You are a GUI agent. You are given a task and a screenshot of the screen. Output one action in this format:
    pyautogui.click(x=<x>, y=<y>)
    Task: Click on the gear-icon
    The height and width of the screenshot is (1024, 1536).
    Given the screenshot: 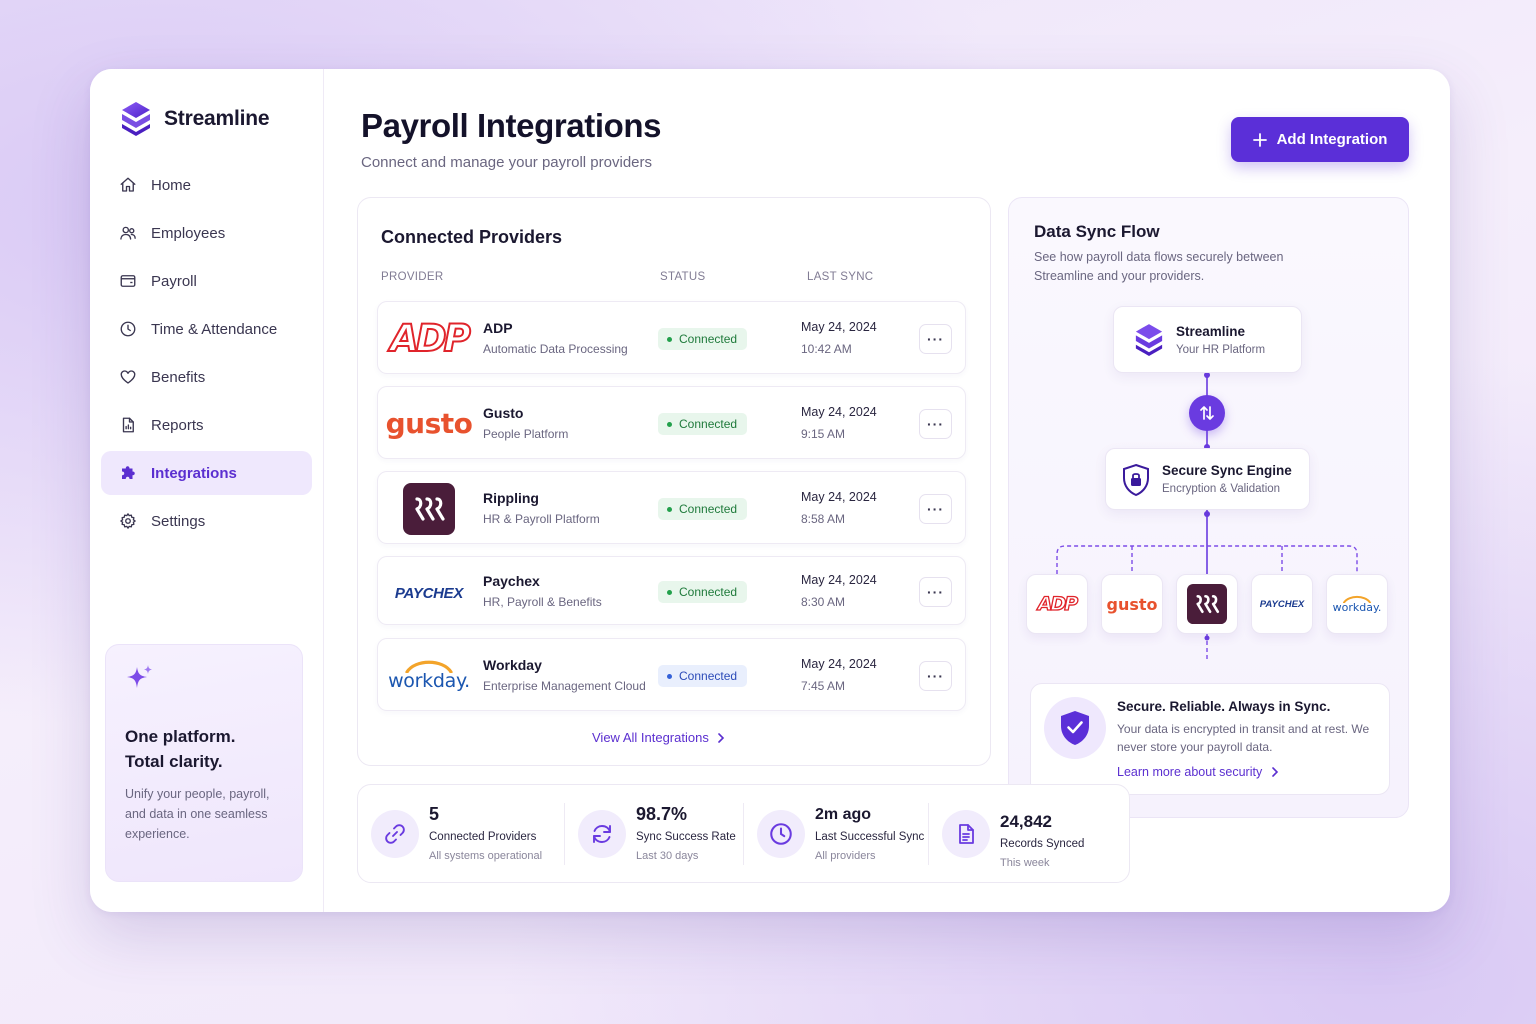 What is the action you would take?
    pyautogui.click(x=128, y=521)
    